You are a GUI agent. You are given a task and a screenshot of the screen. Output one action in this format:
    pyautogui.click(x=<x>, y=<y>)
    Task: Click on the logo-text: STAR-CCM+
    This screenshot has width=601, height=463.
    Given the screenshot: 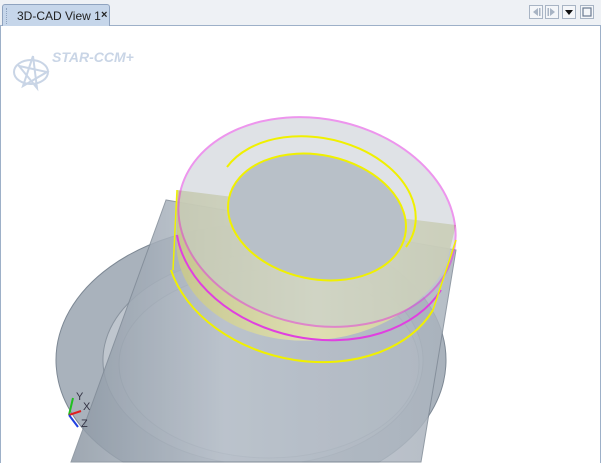 What is the action you would take?
    pyautogui.click(x=93, y=57)
    